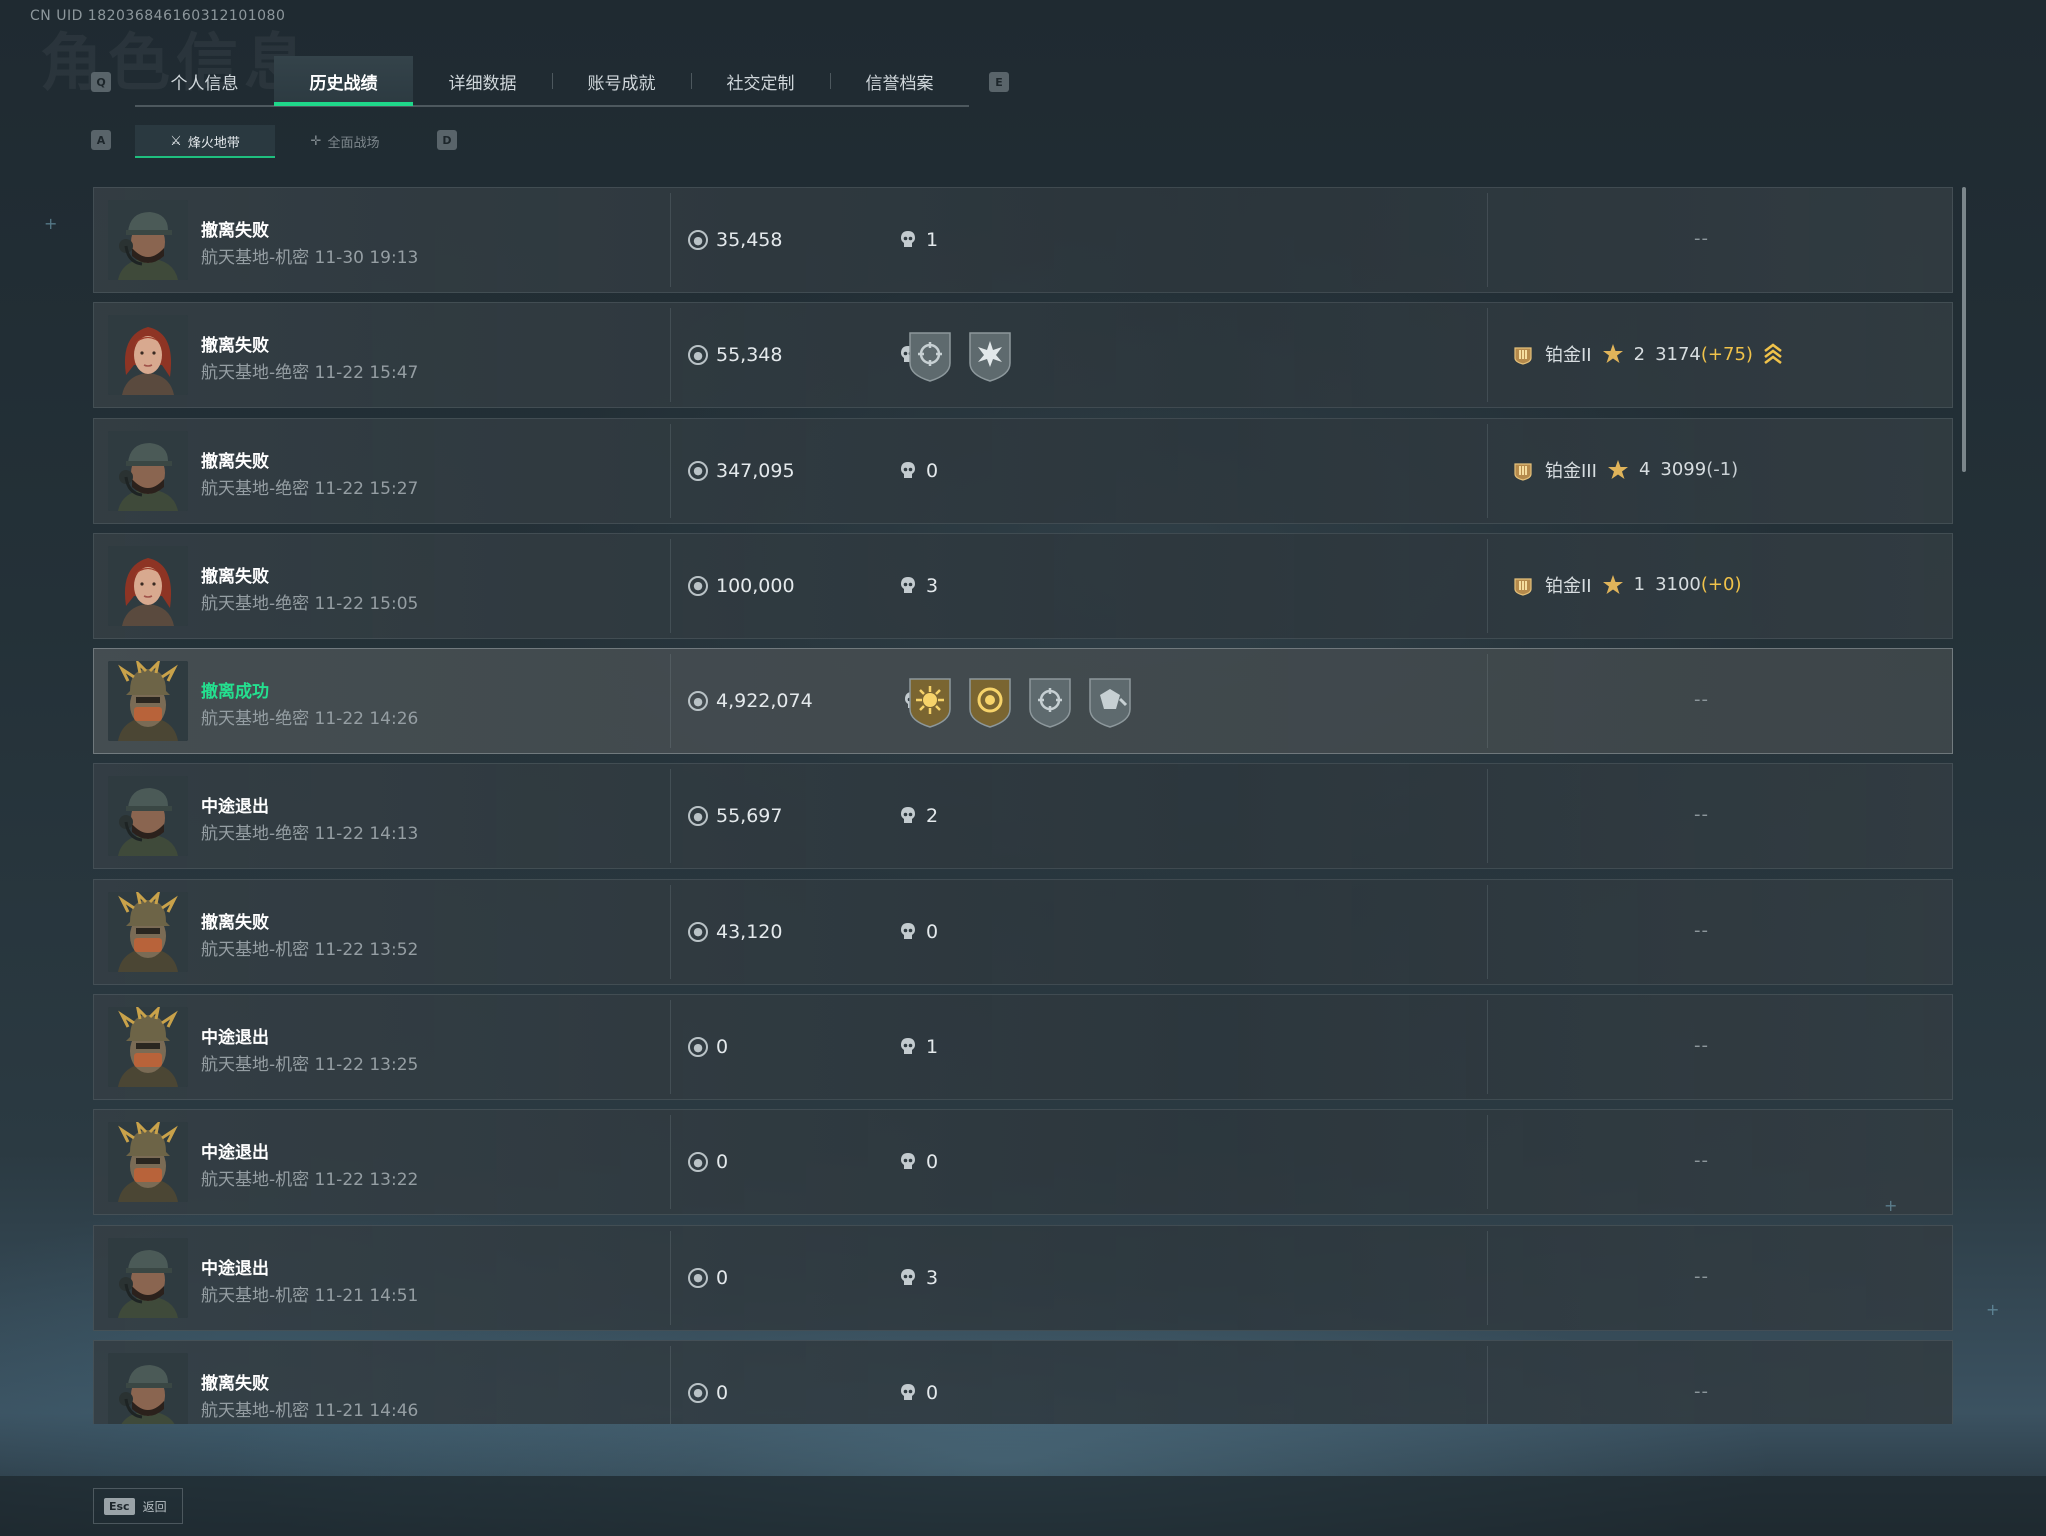 The image size is (2046, 1536). I want to click on burst-badge-icon, so click(990, 356).